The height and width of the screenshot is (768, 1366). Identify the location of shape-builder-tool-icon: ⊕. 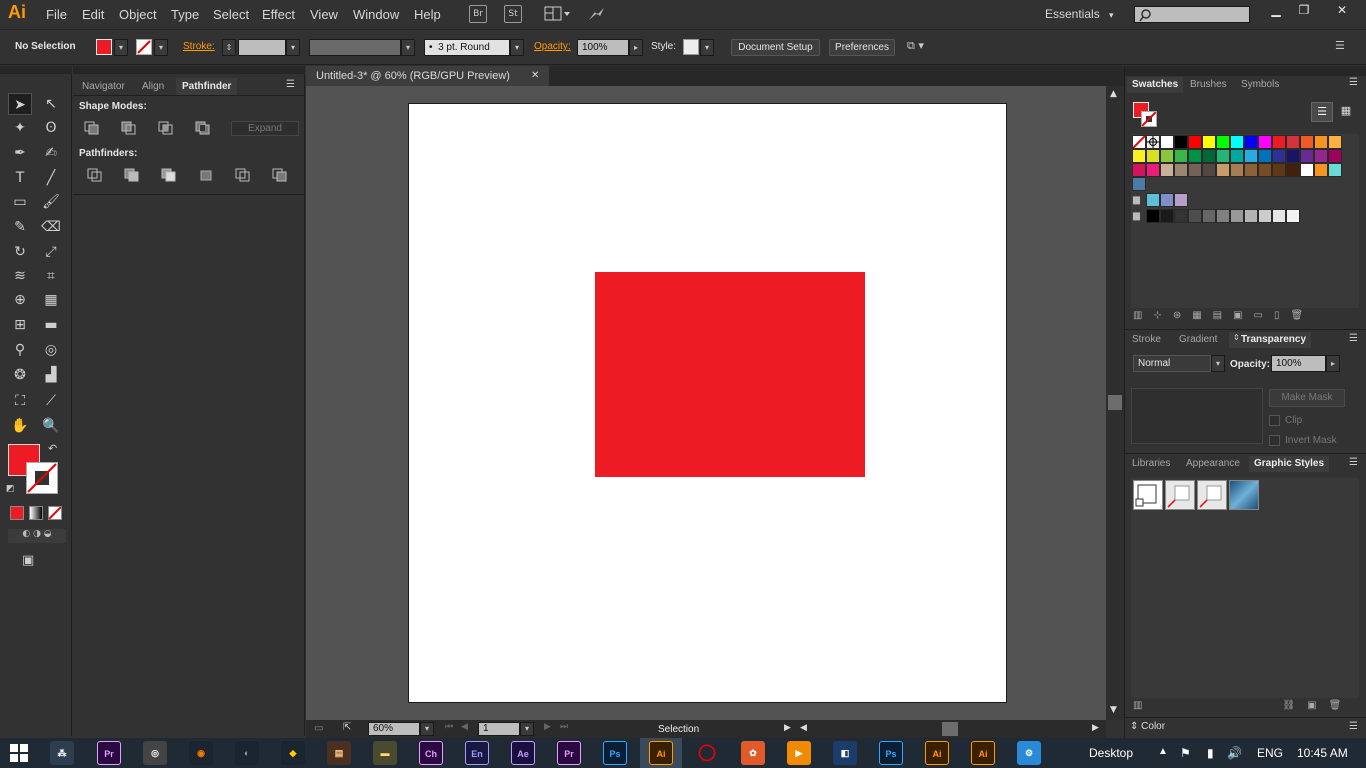
(20, 300).